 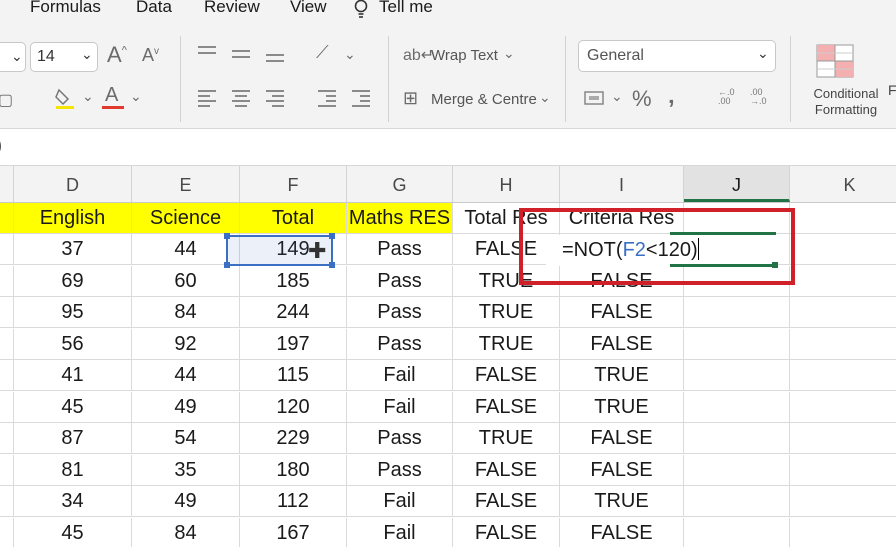 What do you see at coordinates (726, 97) in the screenshot?
I see `increase-decimal-icon: ←.0.00` at bounding box center [726, 97].